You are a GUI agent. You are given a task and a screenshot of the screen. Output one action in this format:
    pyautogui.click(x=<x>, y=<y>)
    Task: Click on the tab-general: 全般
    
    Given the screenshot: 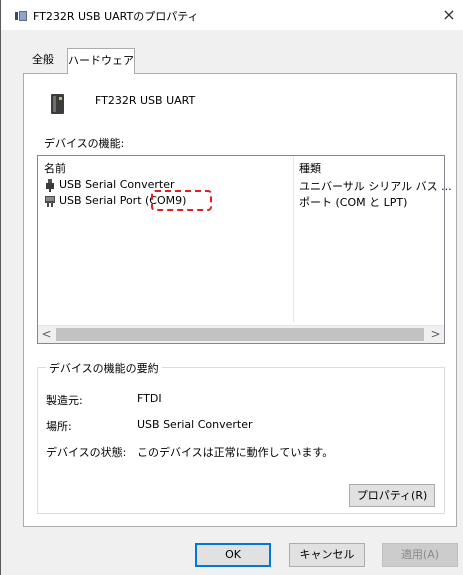 What is the action you would take?
    pyautogui.click(x=43, y=61)
    